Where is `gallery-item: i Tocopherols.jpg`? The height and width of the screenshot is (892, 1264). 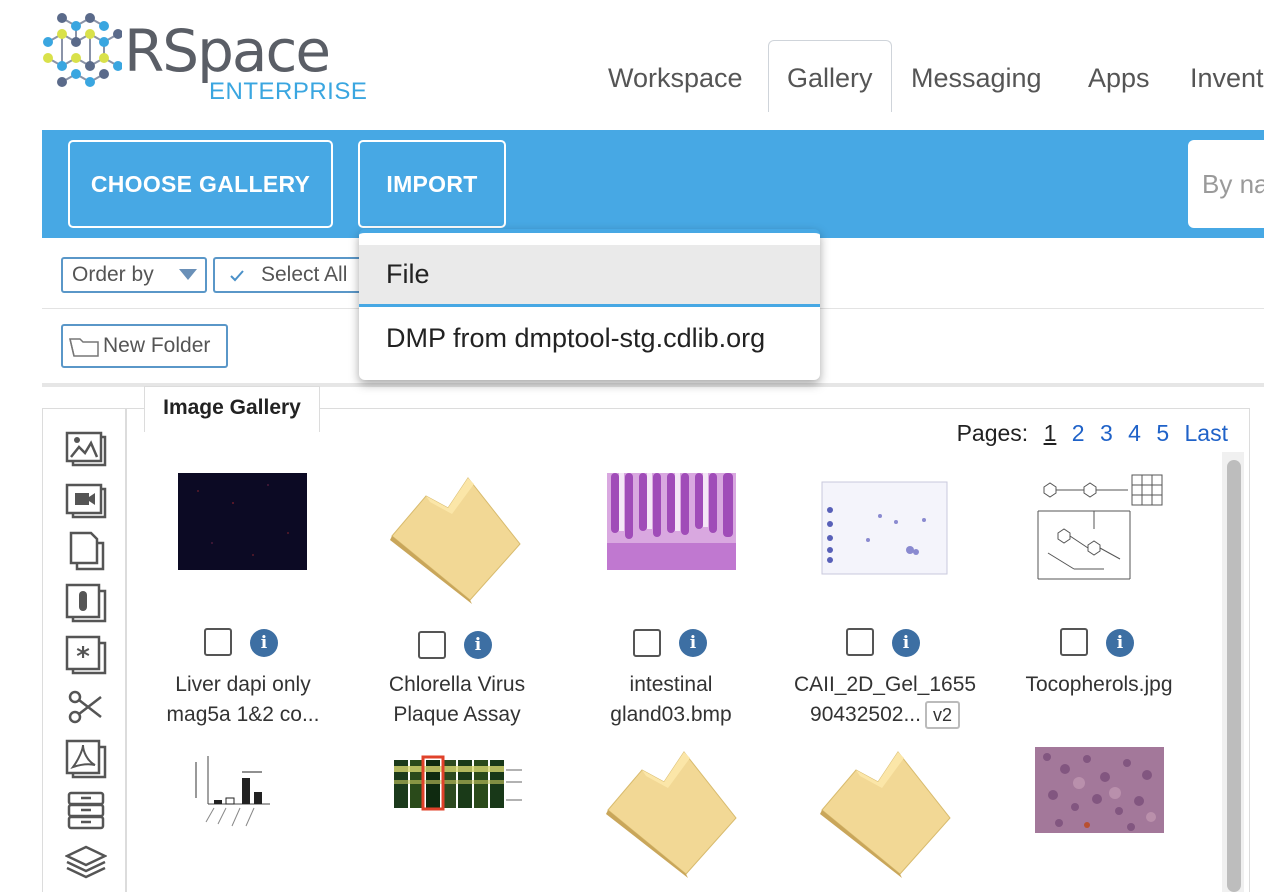 gallery-item: i Tocopherols.jpg is located at coordinates (1099, 600).